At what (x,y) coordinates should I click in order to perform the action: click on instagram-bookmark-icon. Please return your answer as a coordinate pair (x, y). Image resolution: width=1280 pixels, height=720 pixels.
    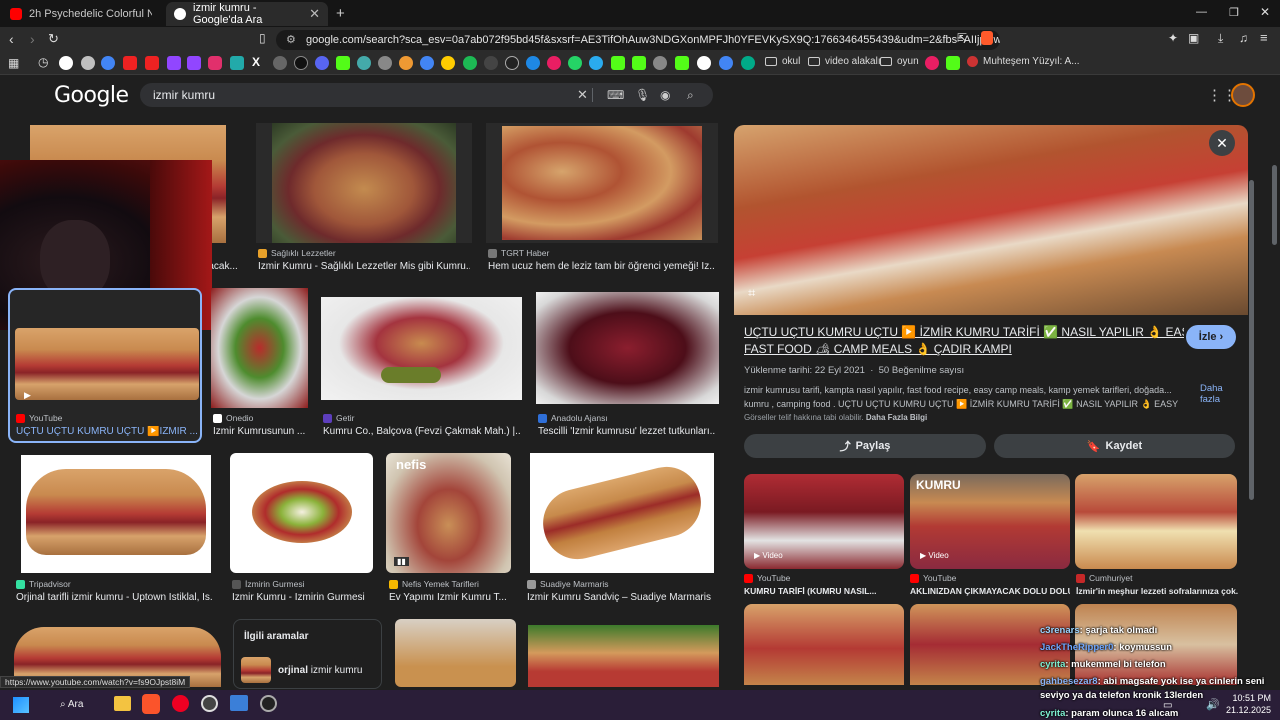
    Looking at the image, I should click on (215, 63).